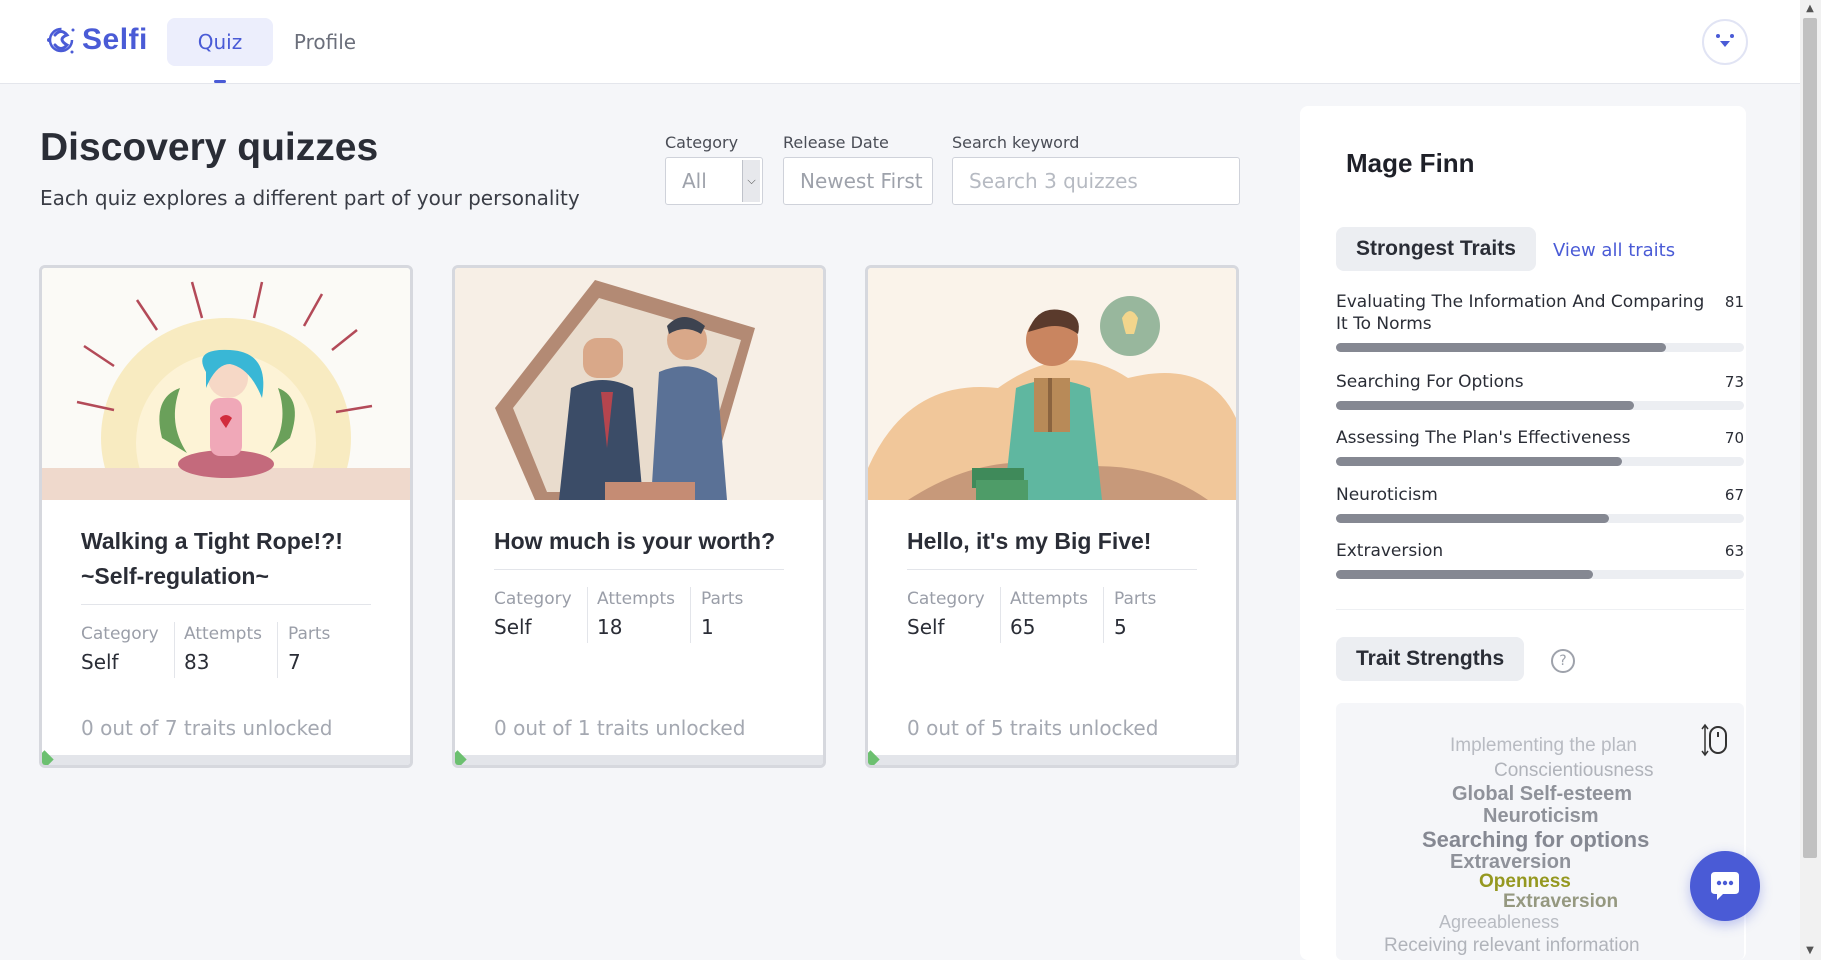  Describe the element at coordinates (1135, 614) in the screenshot. I see `quiz-parts: Parts 5` at that location.